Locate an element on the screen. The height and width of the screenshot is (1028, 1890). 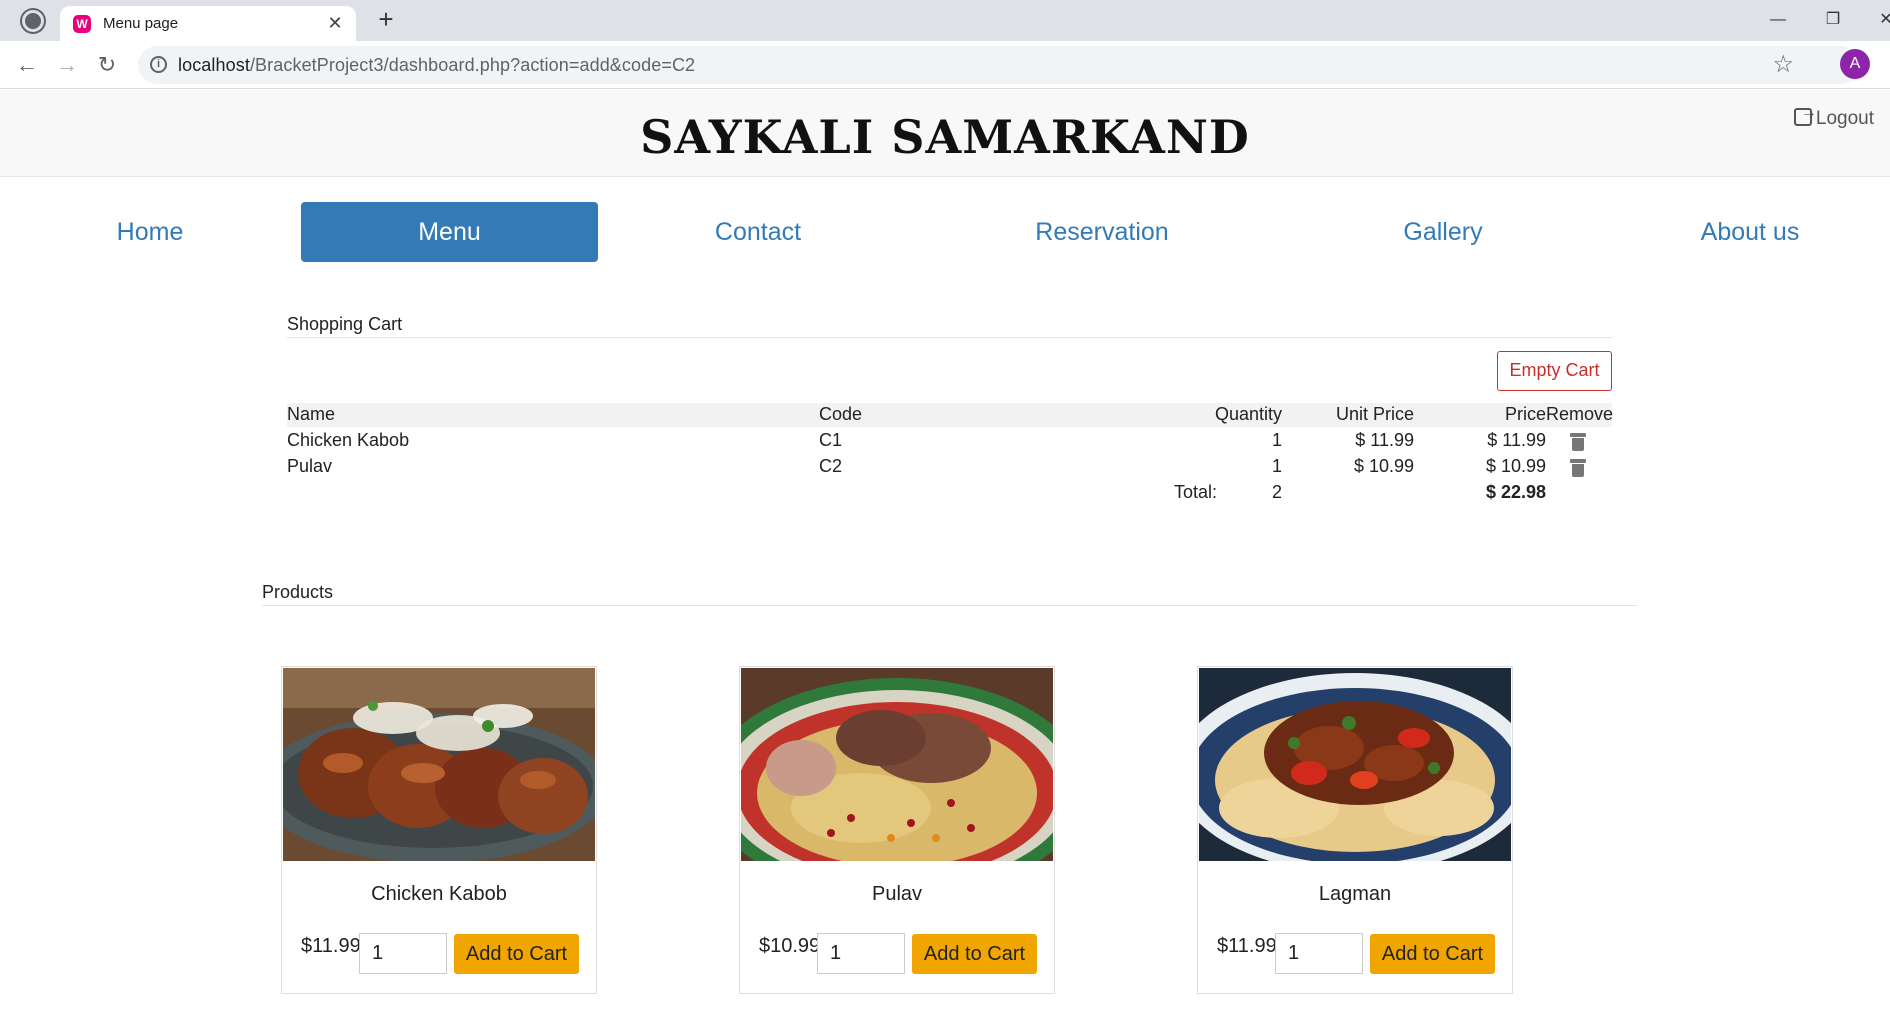
col-remove-header: Remove is located at coordinates (1580, 414).